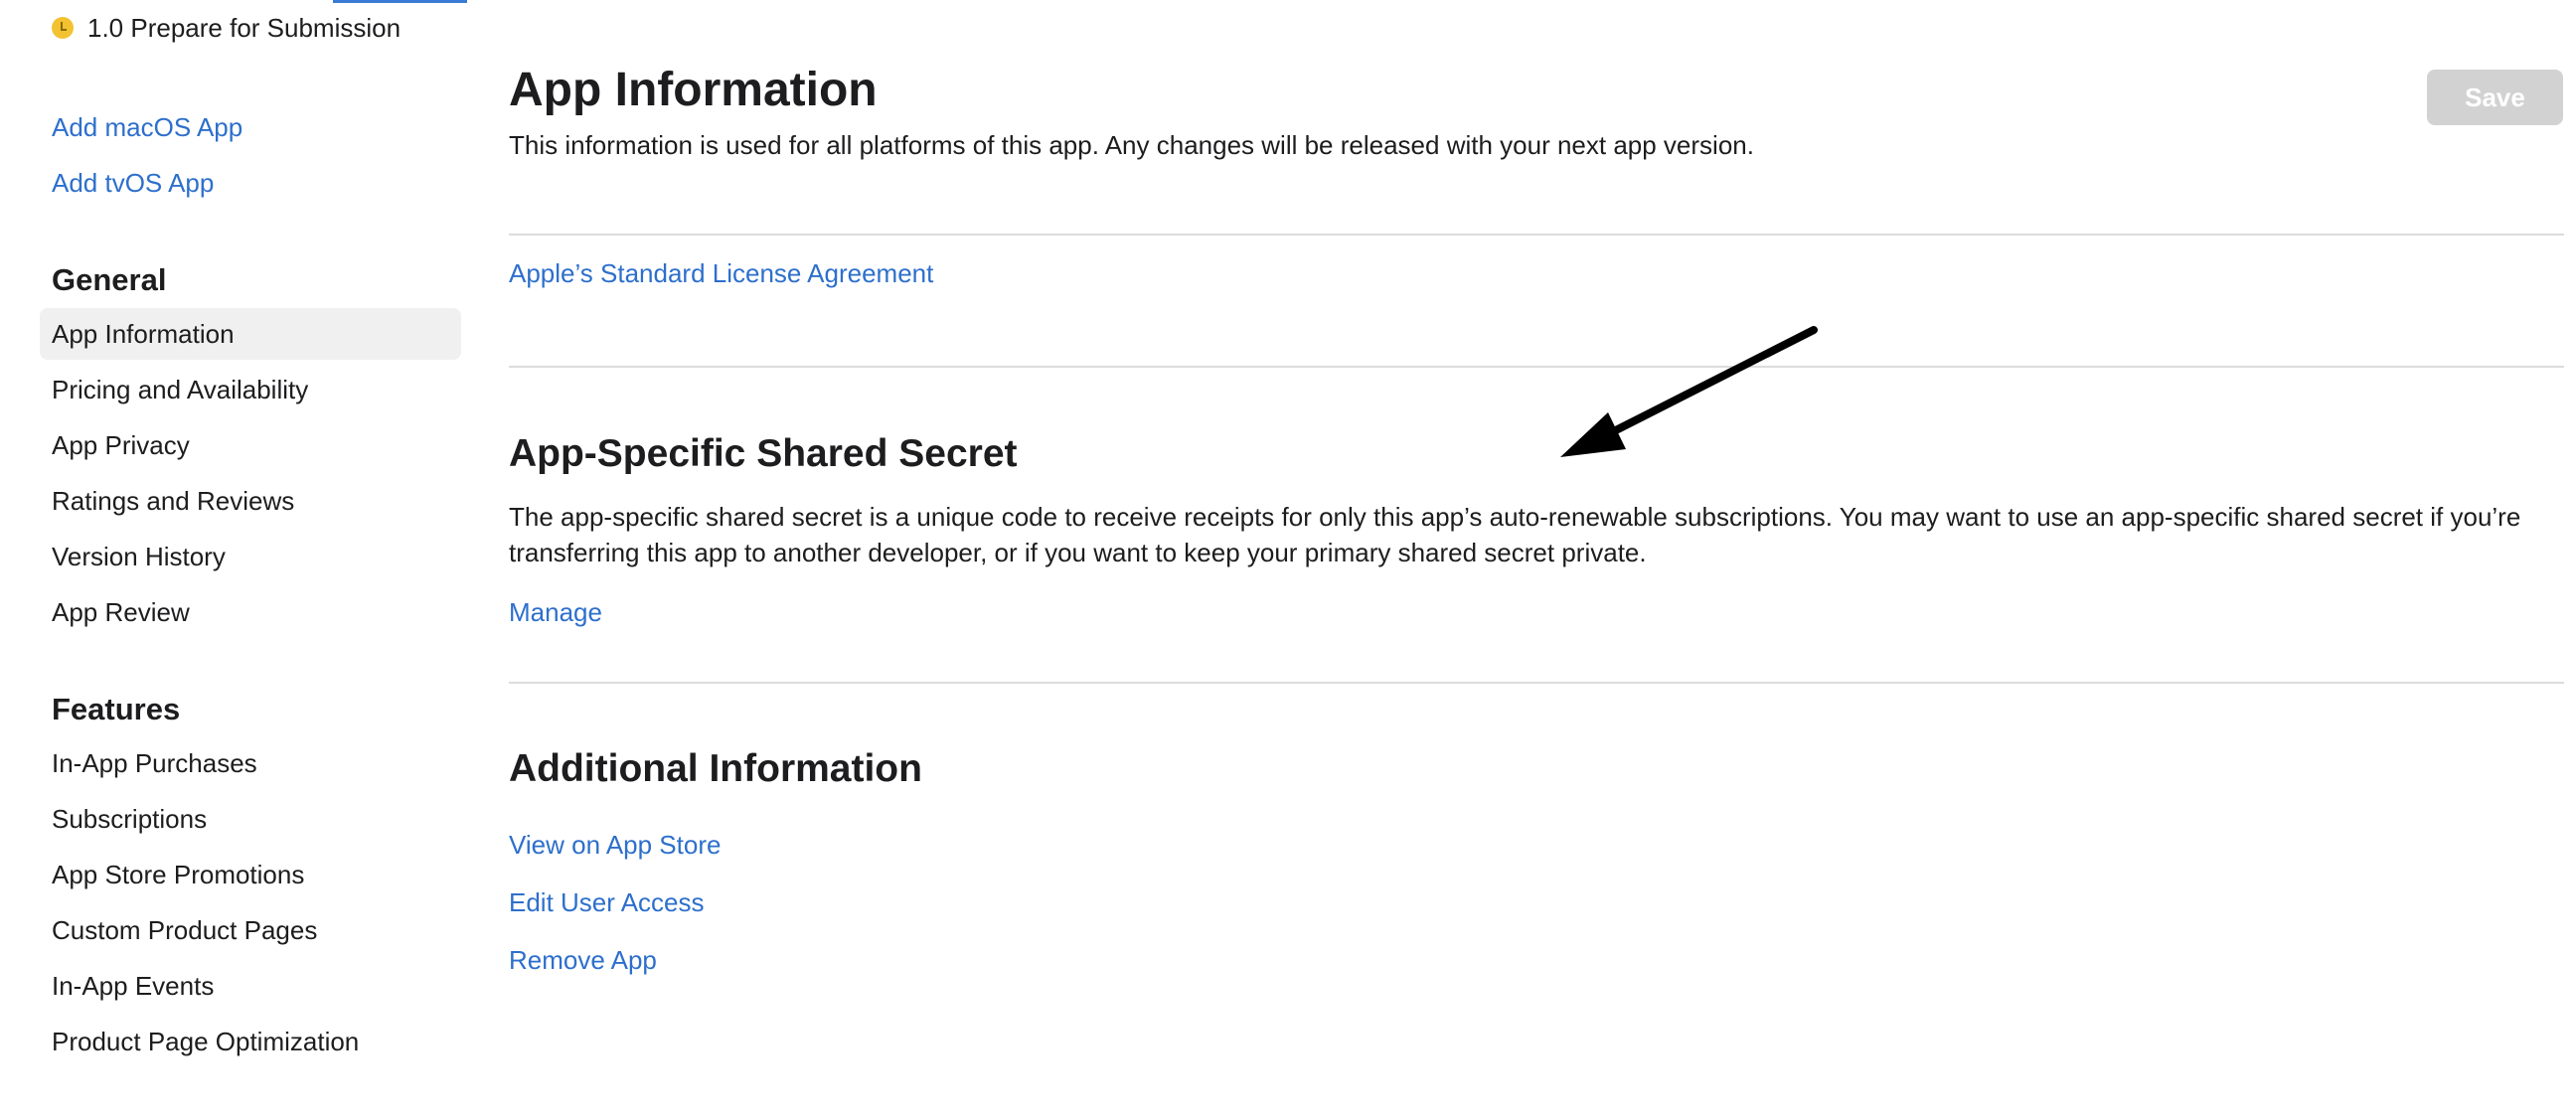 The width and height of the screenshot is (2576, 1119). I want to click on sidebar-item-app-information: App Information, so click(250, 334).